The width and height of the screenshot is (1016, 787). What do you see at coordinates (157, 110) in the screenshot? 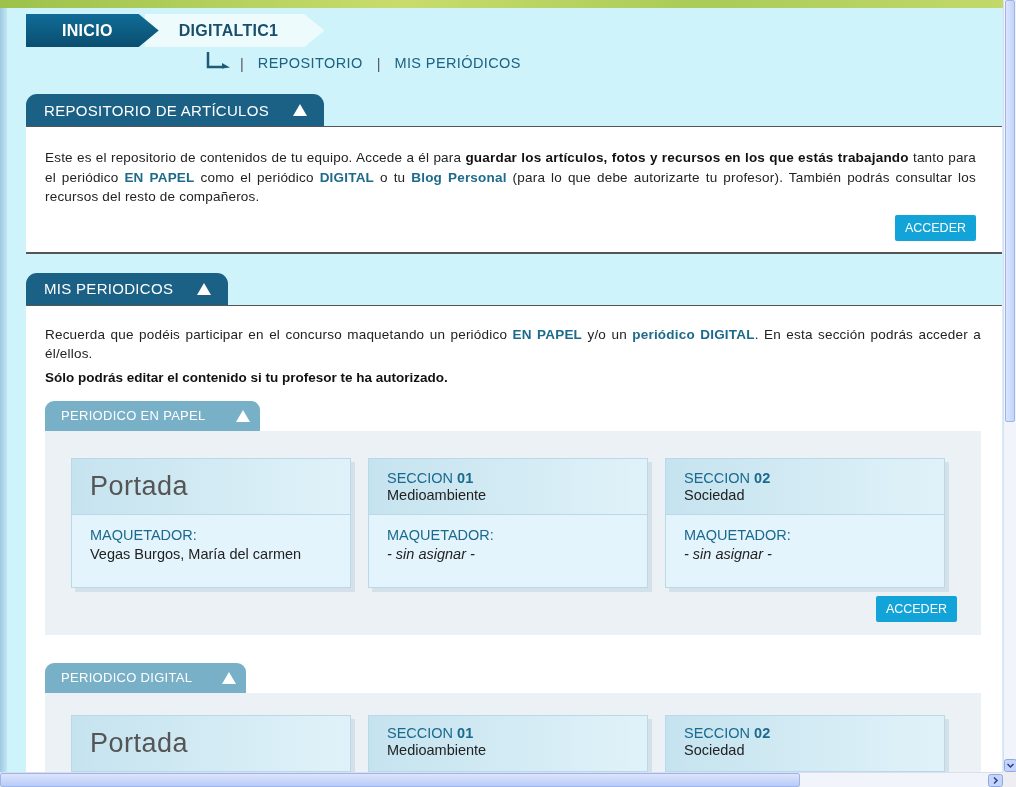
I see `section-title: REPOSITORIO DE ARTÍCULOS` at bounding box center [157, 110].